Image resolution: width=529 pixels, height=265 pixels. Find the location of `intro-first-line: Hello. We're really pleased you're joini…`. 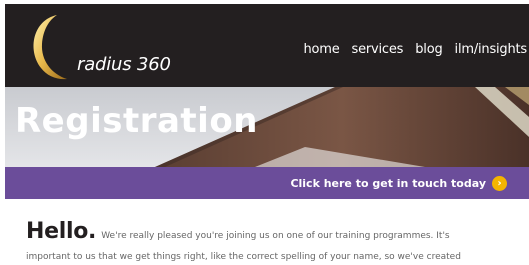

intro-first-line: Hello. We're really pleased you're joini… is located at coordinates (271, 234).